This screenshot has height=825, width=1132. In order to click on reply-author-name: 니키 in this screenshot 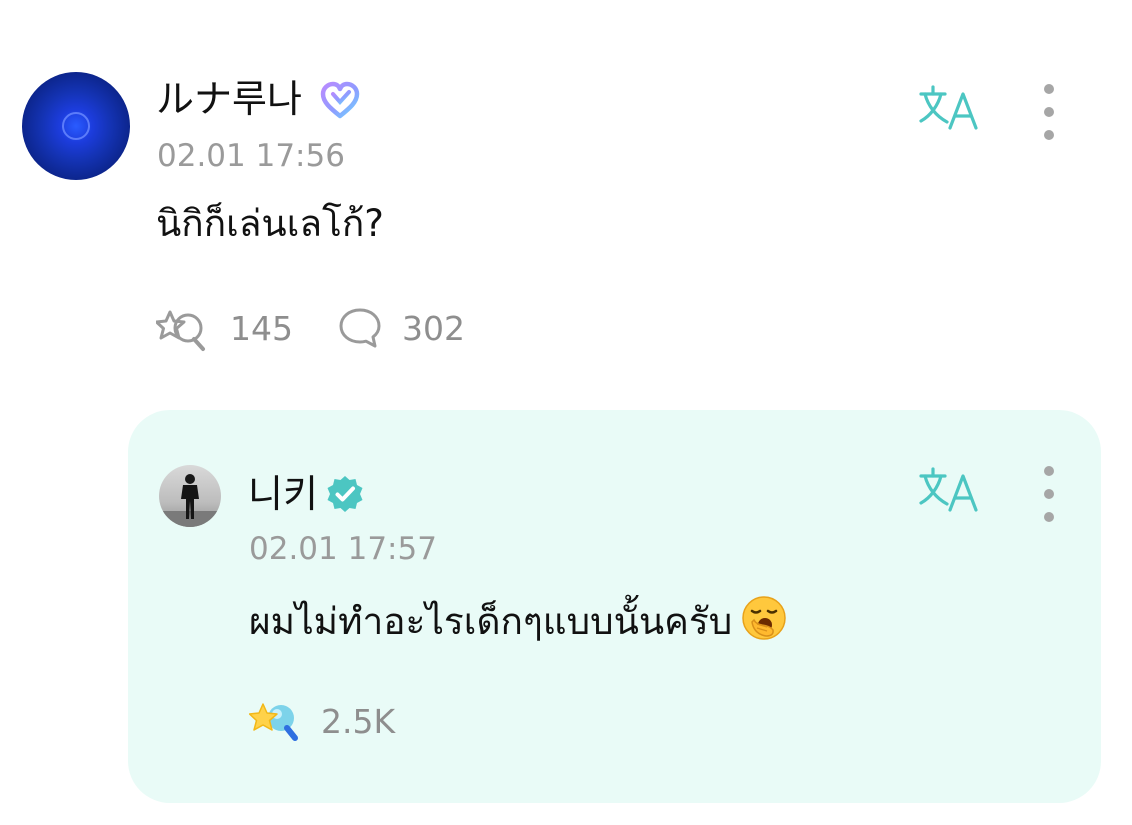, I will do `click(283, 494)`.